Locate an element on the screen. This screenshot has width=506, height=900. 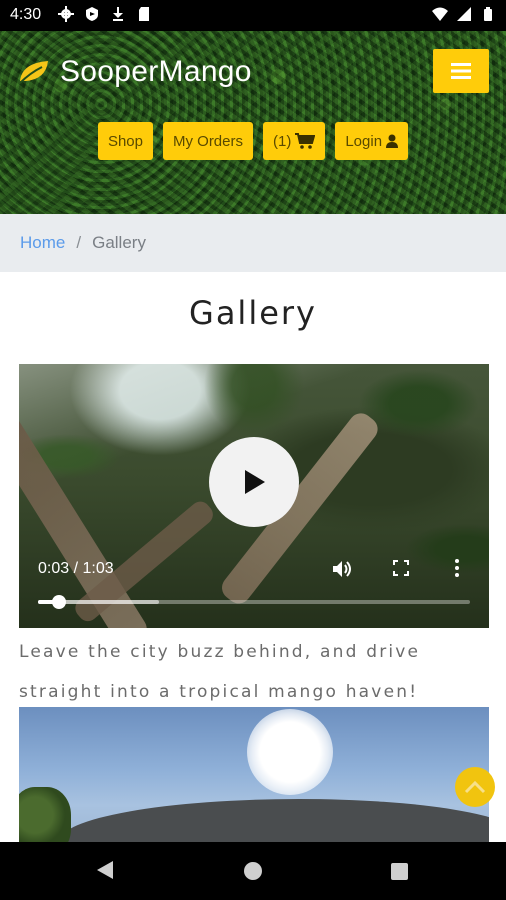
brand-name: SooperMango is located at coordinates (156, 71).